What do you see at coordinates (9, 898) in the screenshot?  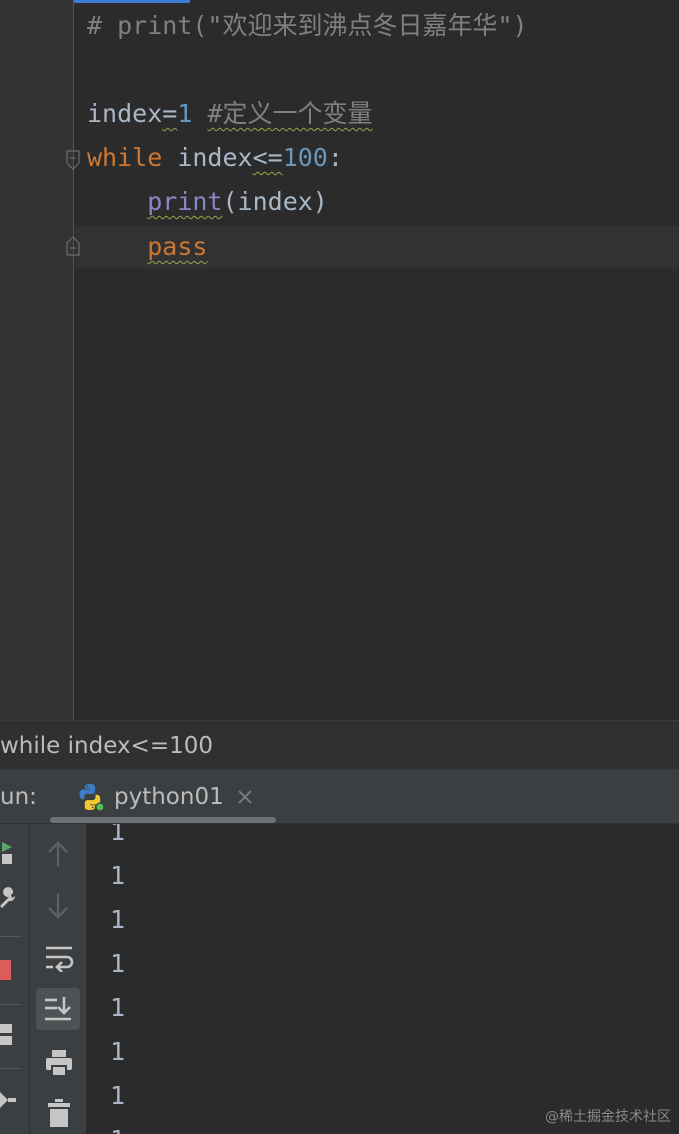 I see `wrench-icon` at bounding box center [9, 898].